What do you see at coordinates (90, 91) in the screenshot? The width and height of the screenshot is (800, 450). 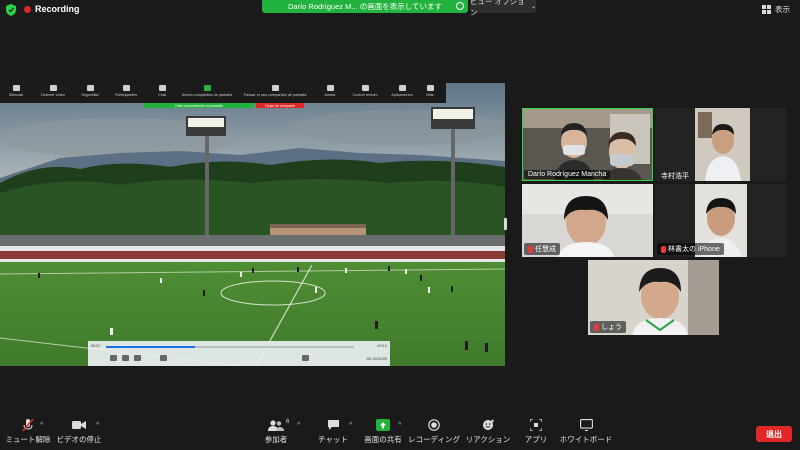 I see `mini-toolbar-item: Seguridad` at bounding box center [90, 91].